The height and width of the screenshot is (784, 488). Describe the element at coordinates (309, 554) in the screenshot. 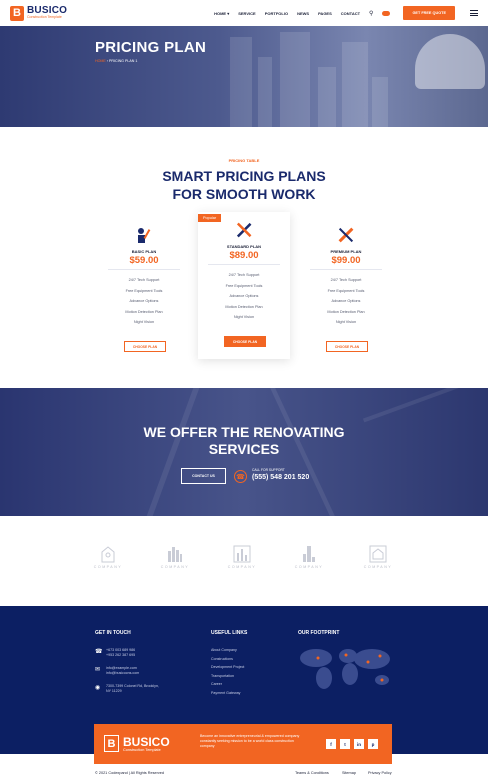

I see `tower-icon` at that location.